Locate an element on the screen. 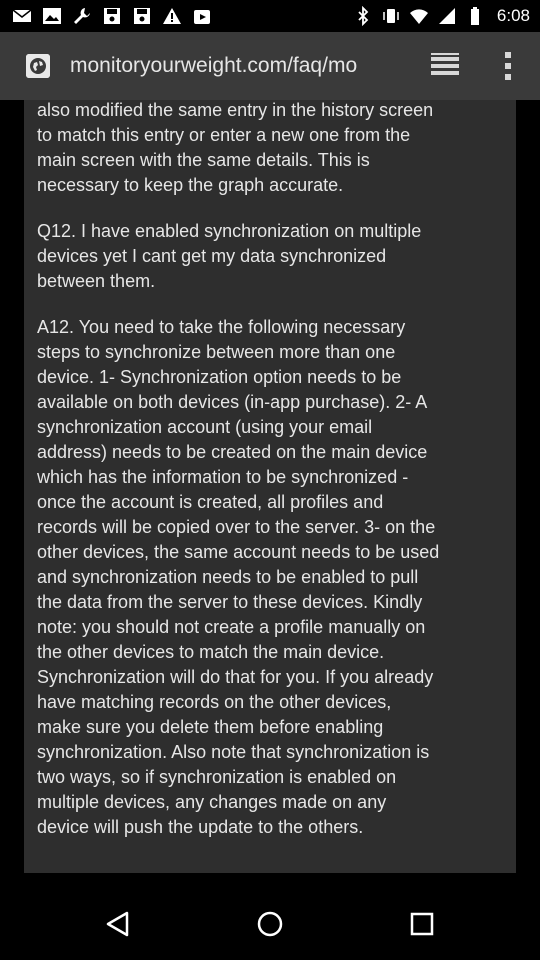 This screenshot has width=540, height=960. wrench-icon is located at coordinates (82, 16).